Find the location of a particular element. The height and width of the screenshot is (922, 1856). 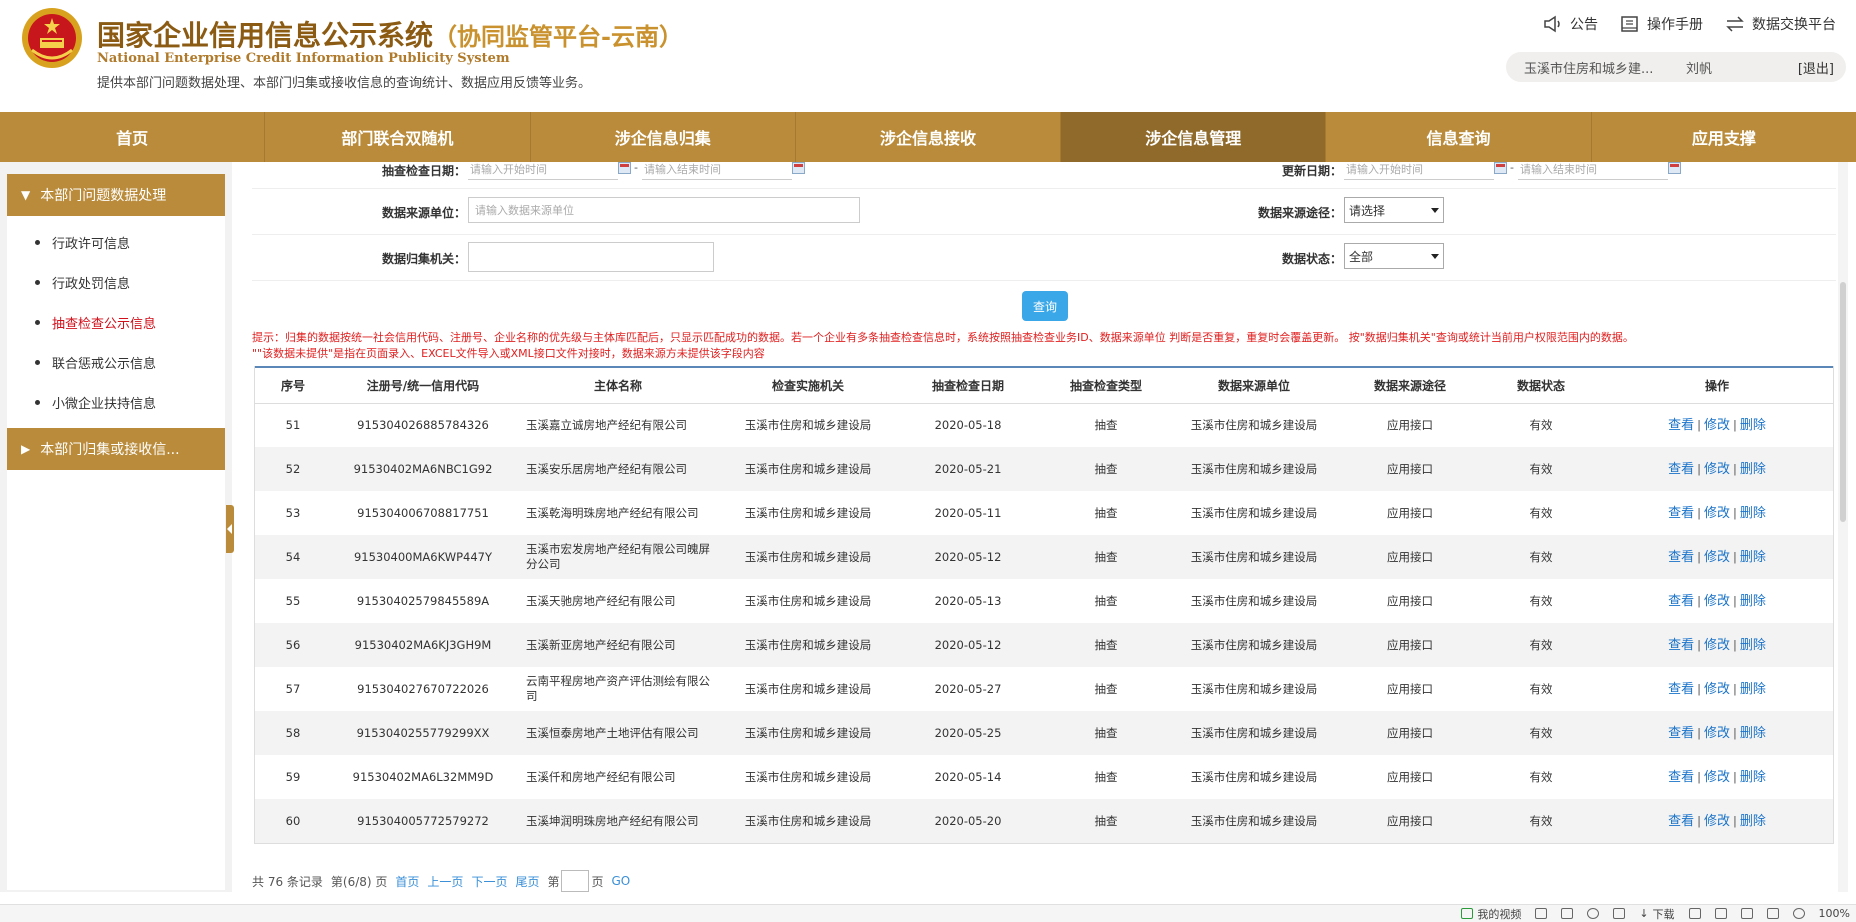

logout-link: [退出] is located at coordinates (1816, 67).